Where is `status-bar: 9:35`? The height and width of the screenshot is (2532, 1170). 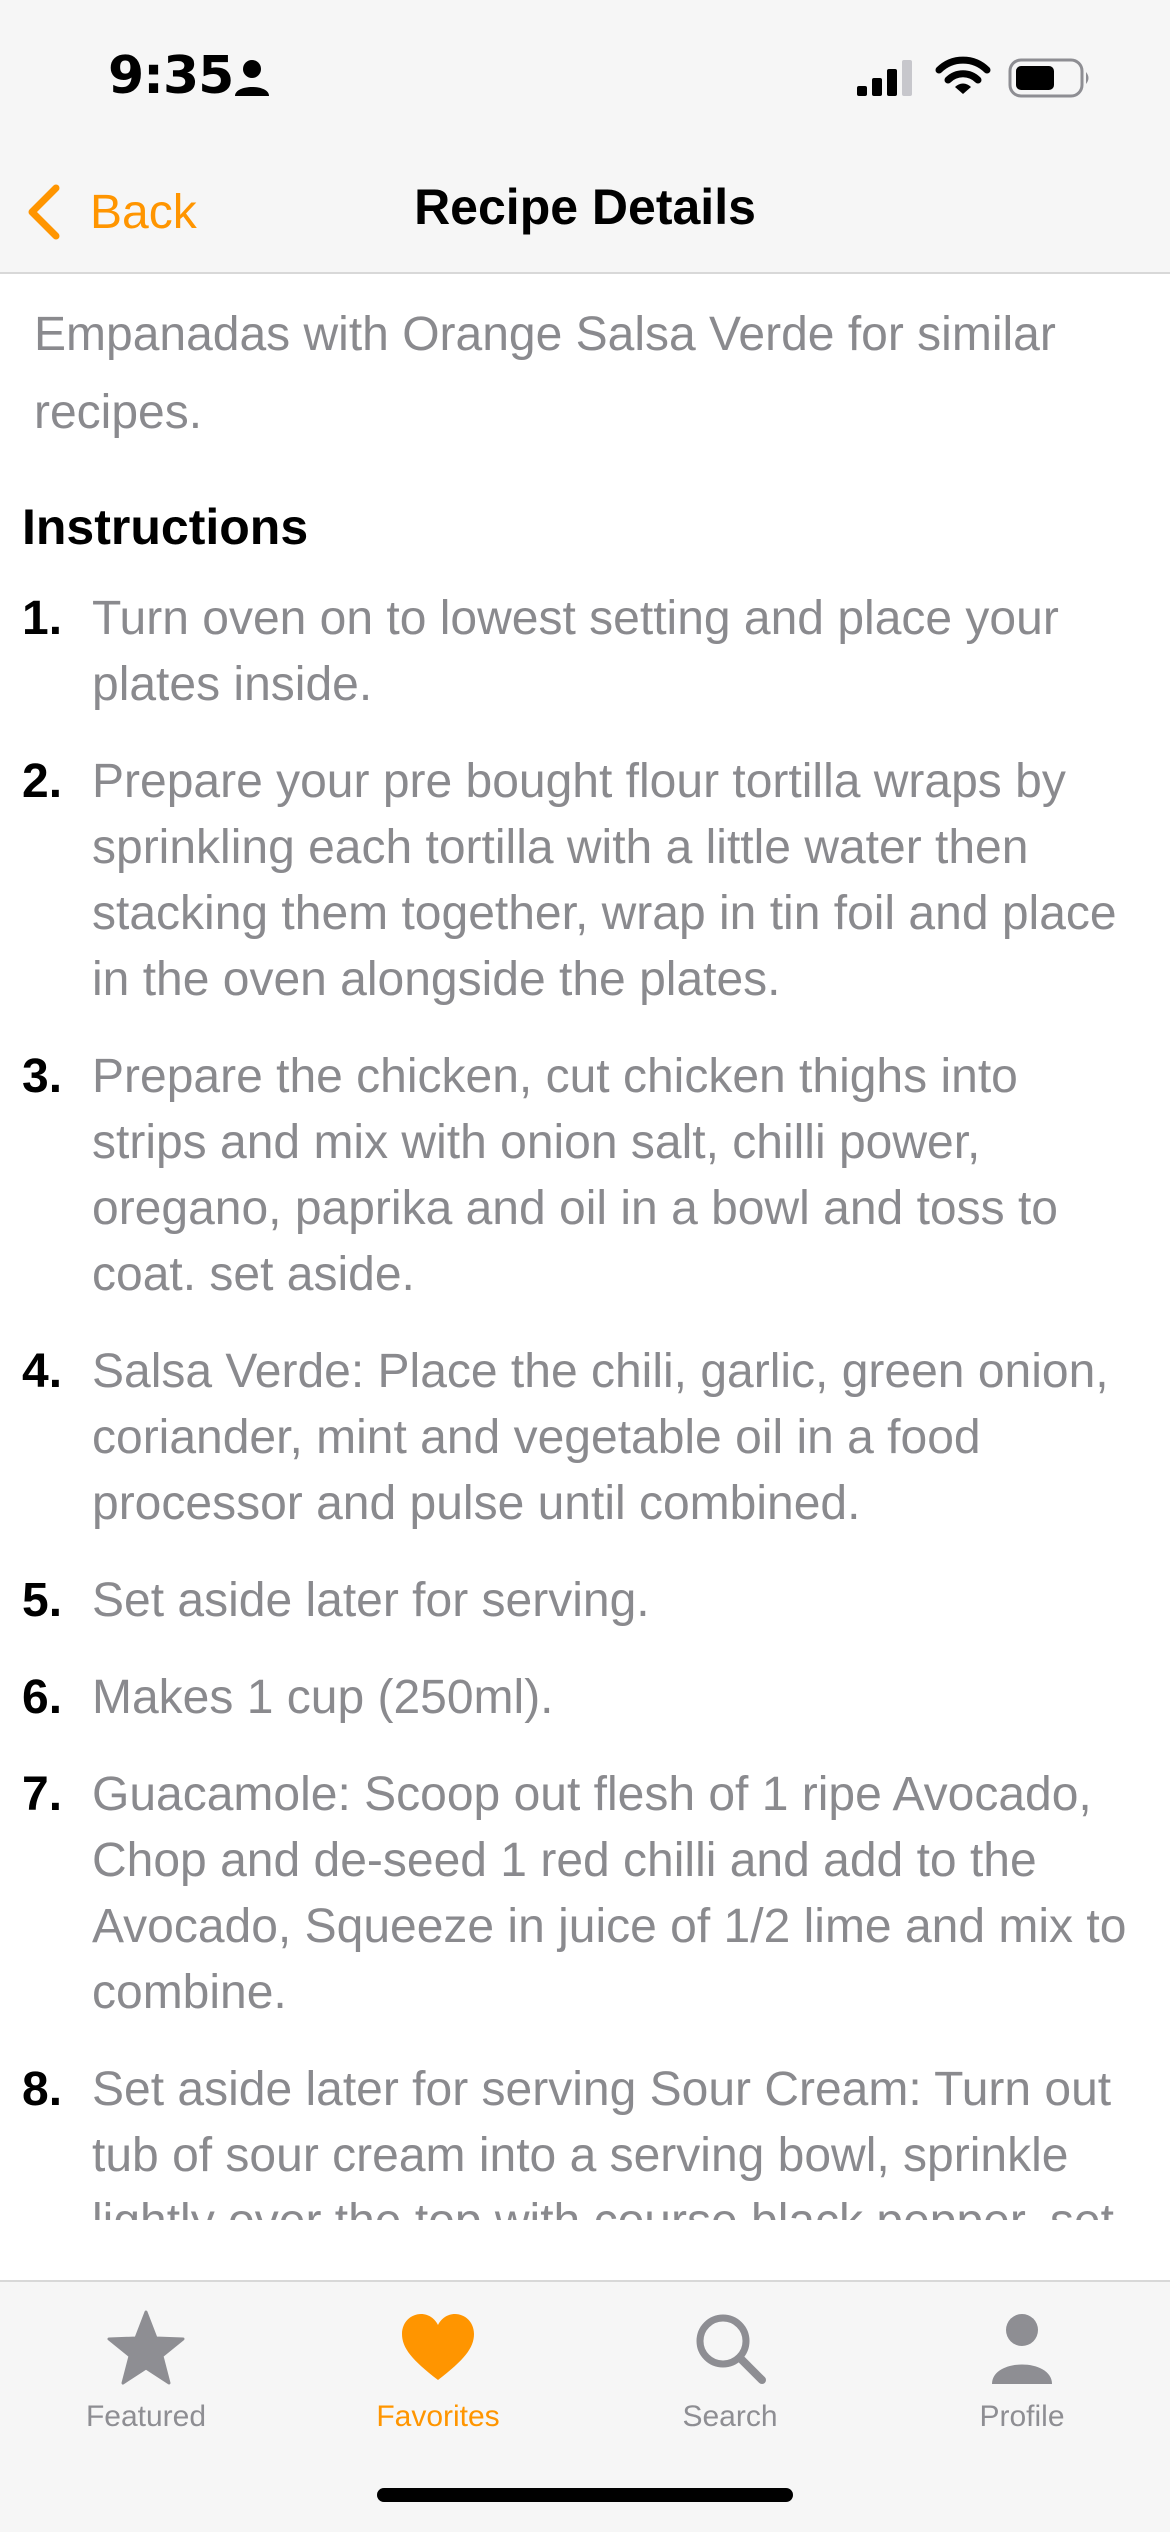 status-bar: 9:35 is located at coordinates (585, 75).